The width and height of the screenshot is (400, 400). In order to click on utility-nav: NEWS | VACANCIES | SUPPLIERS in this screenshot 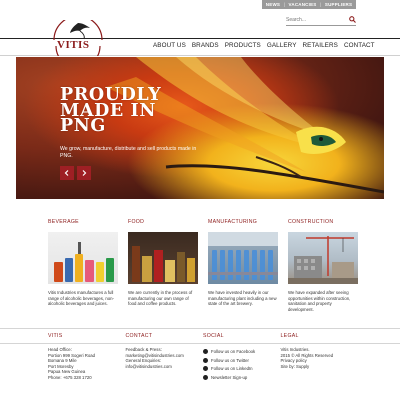, I will do `click(309, 4)`.